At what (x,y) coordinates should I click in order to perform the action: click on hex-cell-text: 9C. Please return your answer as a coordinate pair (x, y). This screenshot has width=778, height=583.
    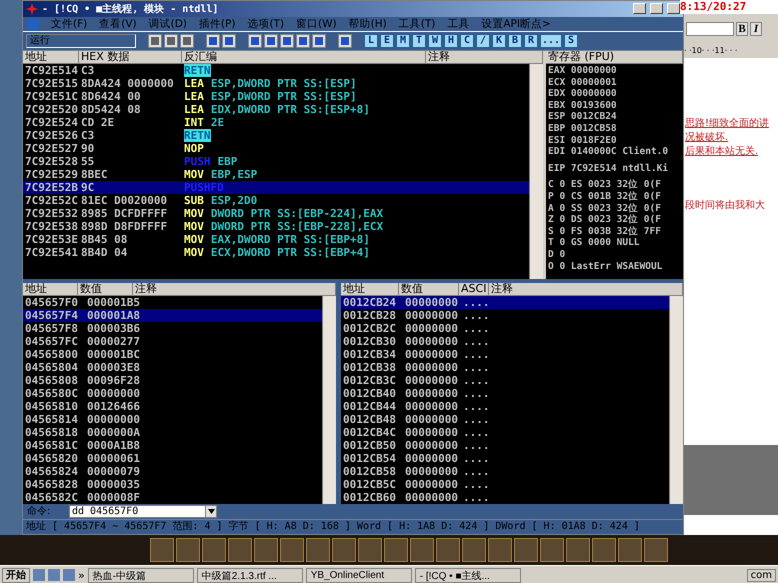
    Looking at the image, I should click on (88, 187).